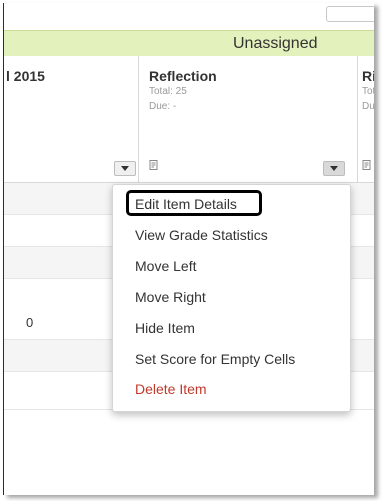 The image size is (384, 501). What do you see at coordinates (248, 119) in the screenshot?
I see `column-header-reflection: Reflection Total: 25 Due: -` at bounding box center [248, 119].